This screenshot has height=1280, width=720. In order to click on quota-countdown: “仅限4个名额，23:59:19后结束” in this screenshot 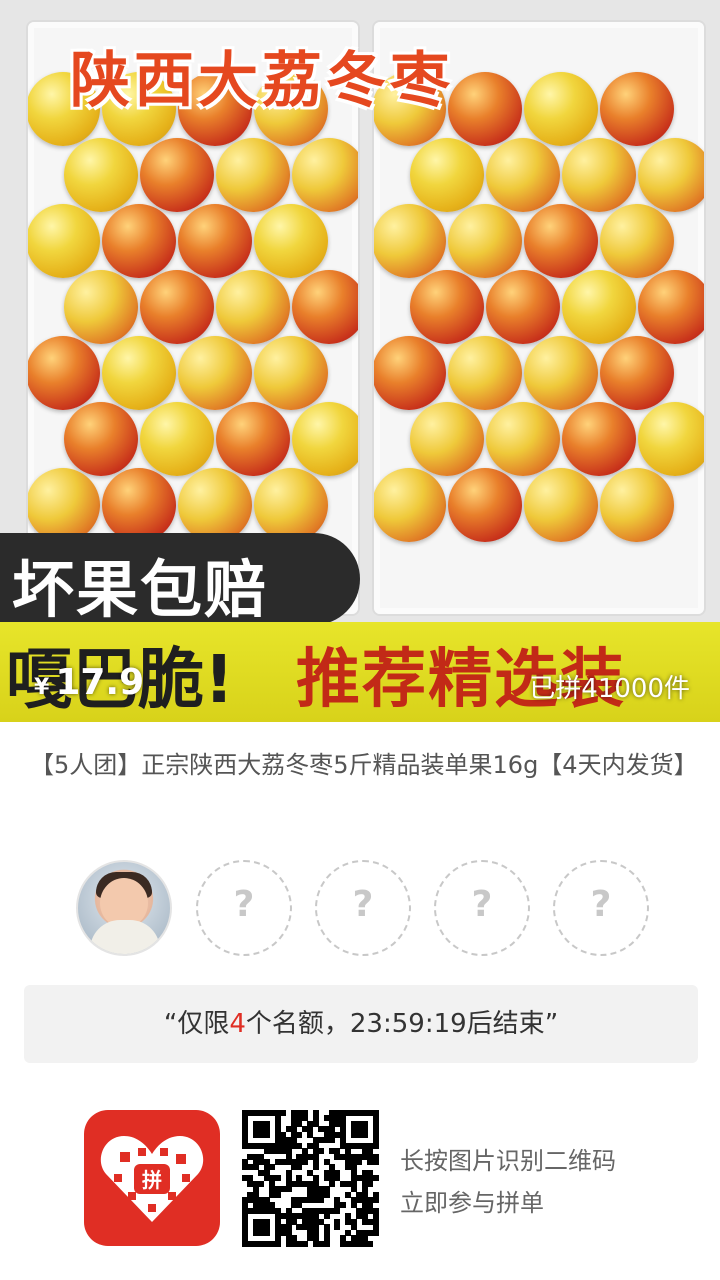, I will do `click(361, 1024)`.